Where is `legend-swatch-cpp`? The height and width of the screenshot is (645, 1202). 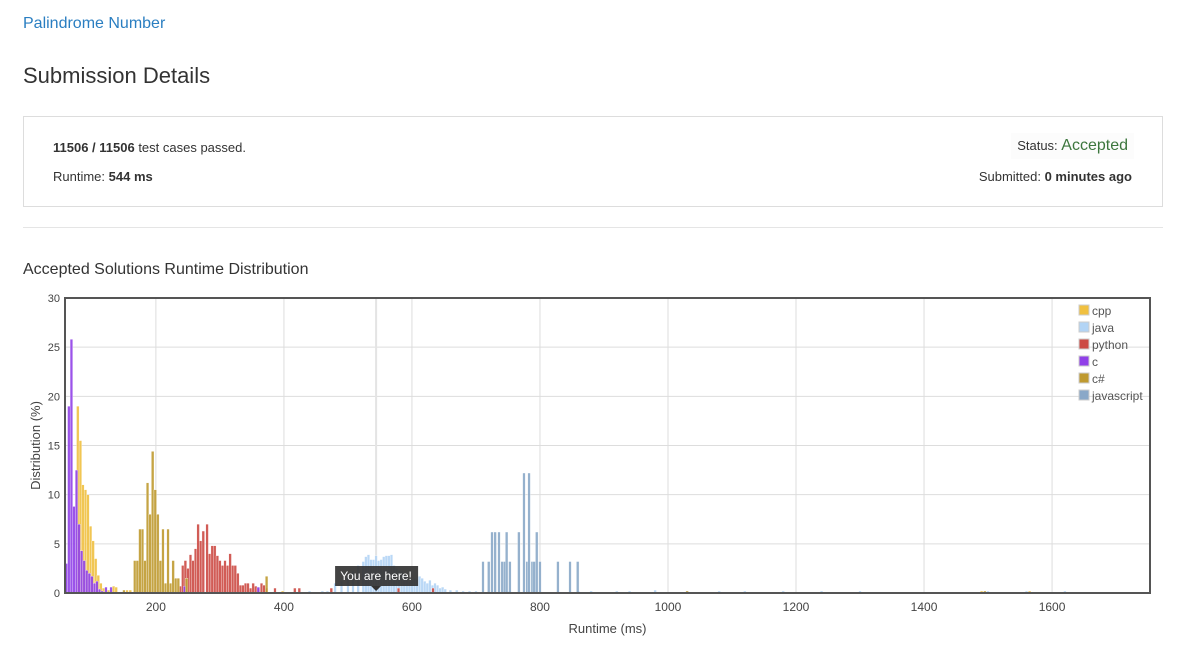 legend-swatch-cpp is located at coordinates (1084, 310).